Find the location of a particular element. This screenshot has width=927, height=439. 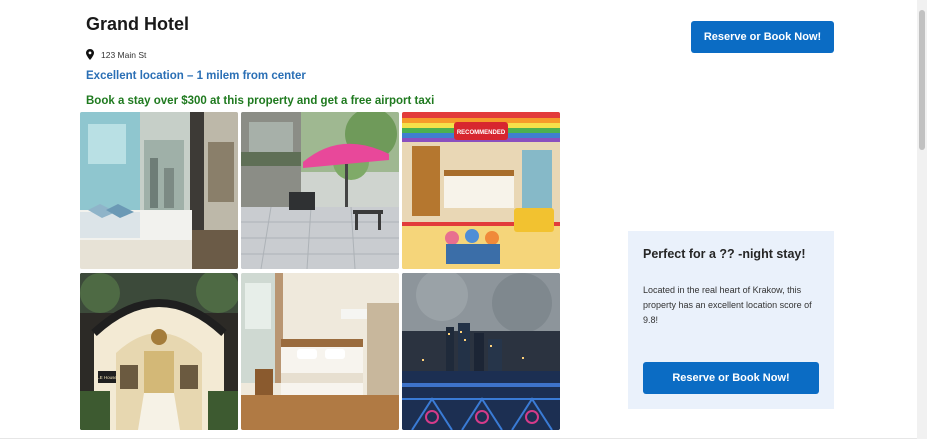

warm-bedroom-image is located at coordinates (320, 351).